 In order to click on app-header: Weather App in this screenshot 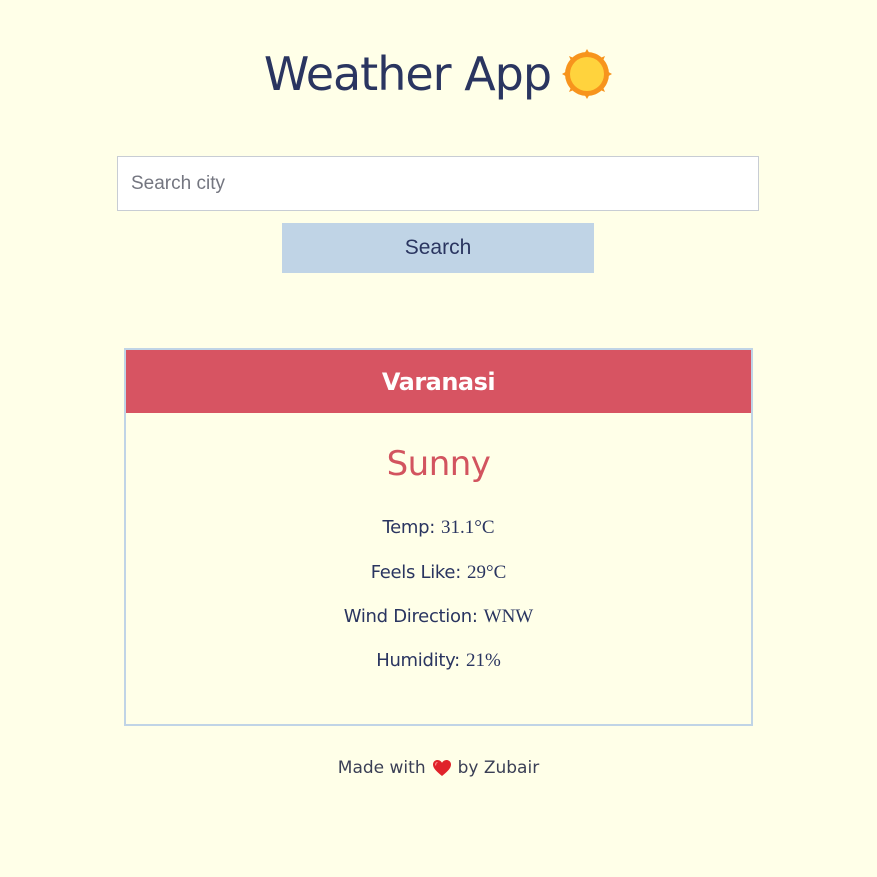, I will do `click(438, 74)`.